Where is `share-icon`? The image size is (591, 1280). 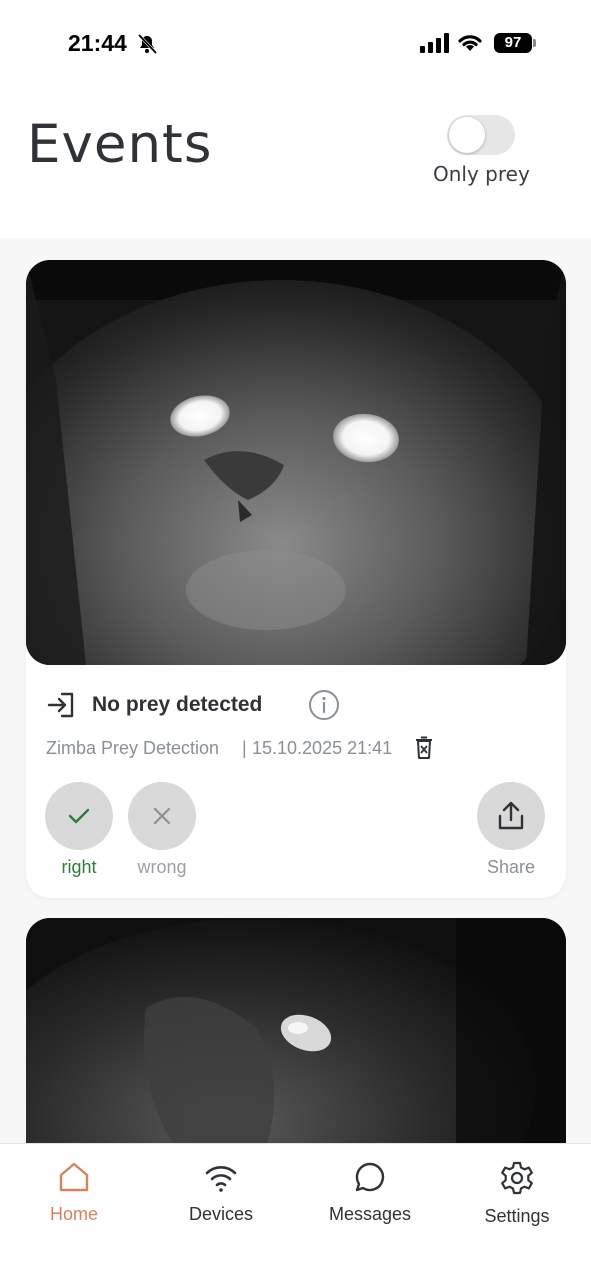 share-icon is located at coordinates (511, 815).